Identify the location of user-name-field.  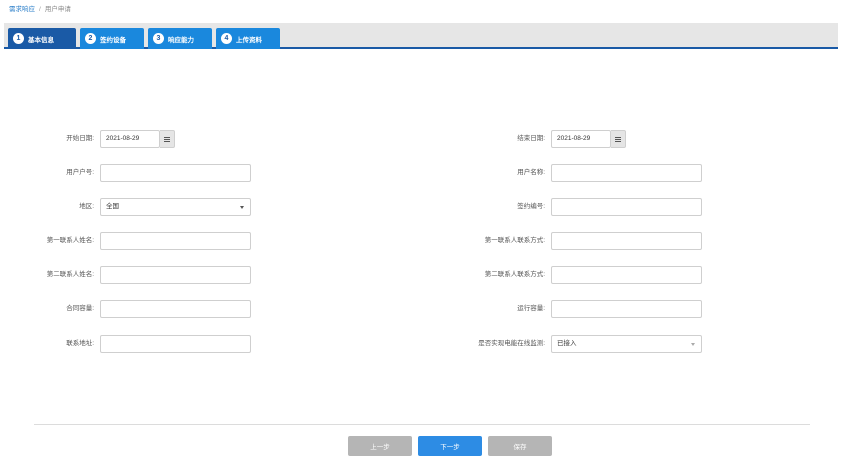
(626, 173).